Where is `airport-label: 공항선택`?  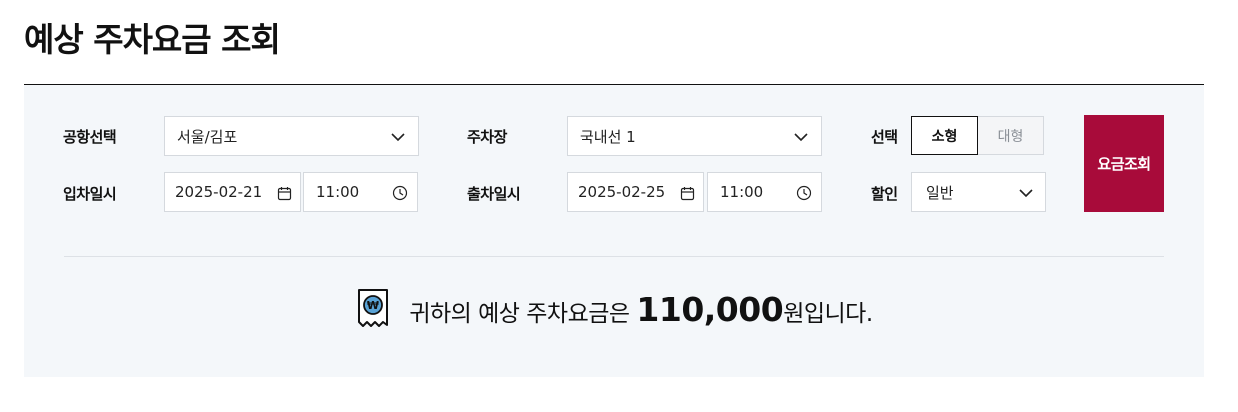
airport-label: 공항선택 is located at coordinates (90, 137).